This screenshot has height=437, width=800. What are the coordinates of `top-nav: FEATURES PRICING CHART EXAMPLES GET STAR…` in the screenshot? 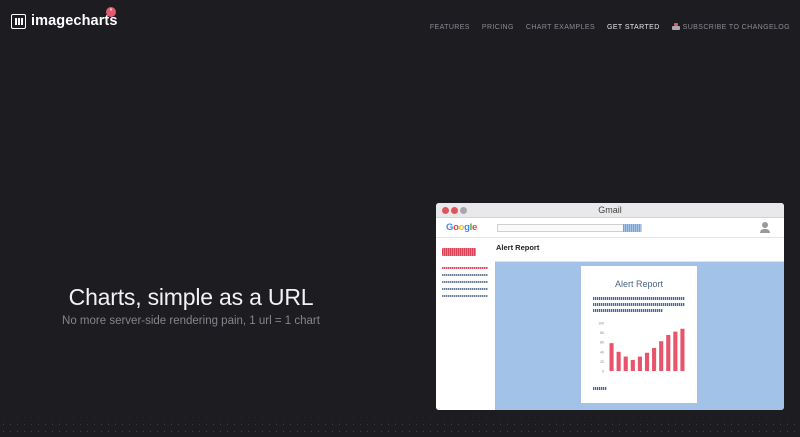 It's located at (604, 27).